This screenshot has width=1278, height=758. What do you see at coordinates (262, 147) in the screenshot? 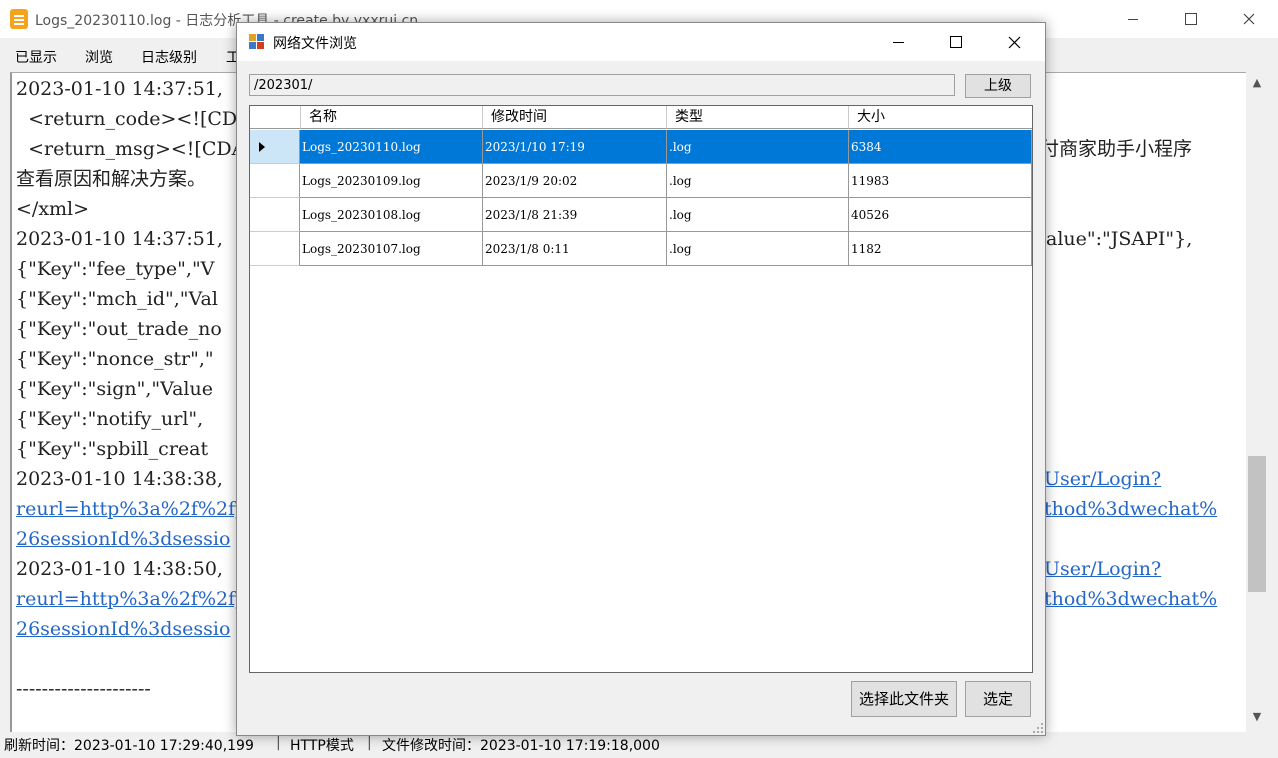
I see `current-row-pointer-icon` at bounding box center [262, 147].